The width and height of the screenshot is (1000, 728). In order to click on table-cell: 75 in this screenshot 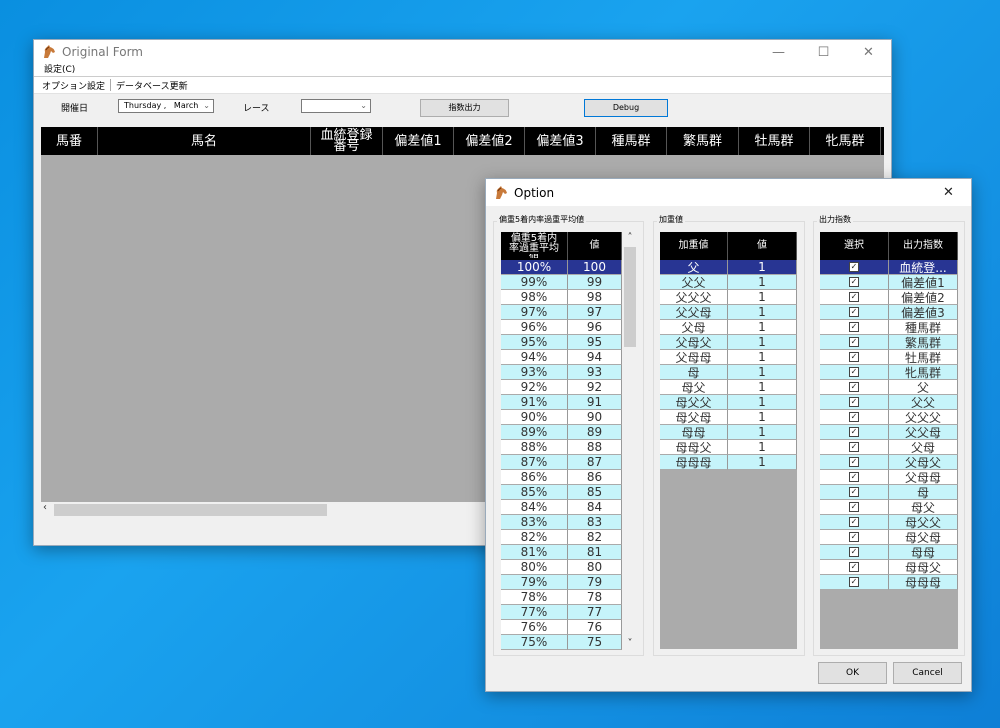, I will do `click(595, 642)`.